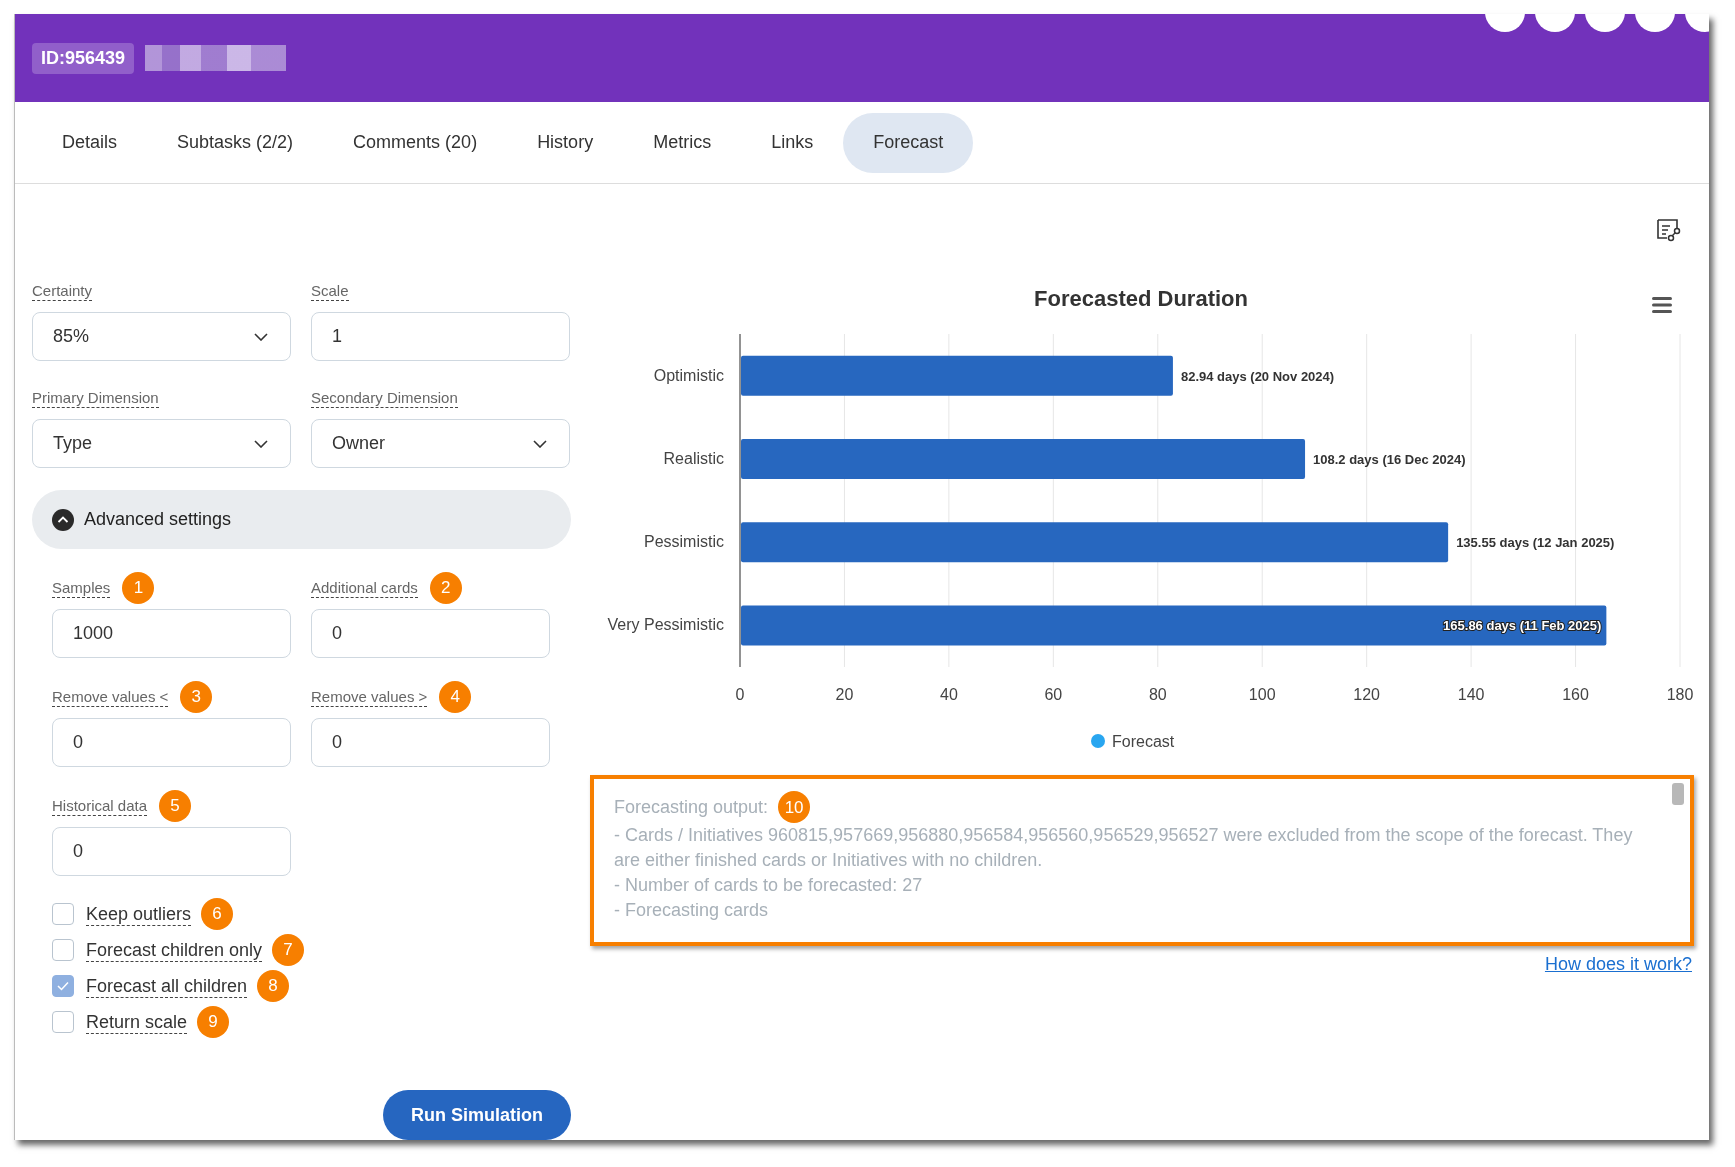 This screenshot has width=1735, height=1167. Describe the element at coordinates (171, 633) in the screenshot. I see `input-field: 1000` at that location.